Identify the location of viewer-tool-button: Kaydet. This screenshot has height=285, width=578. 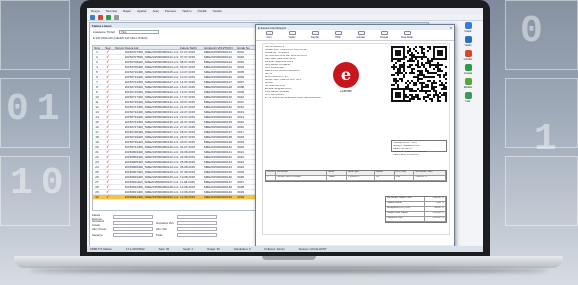
(315, 35).